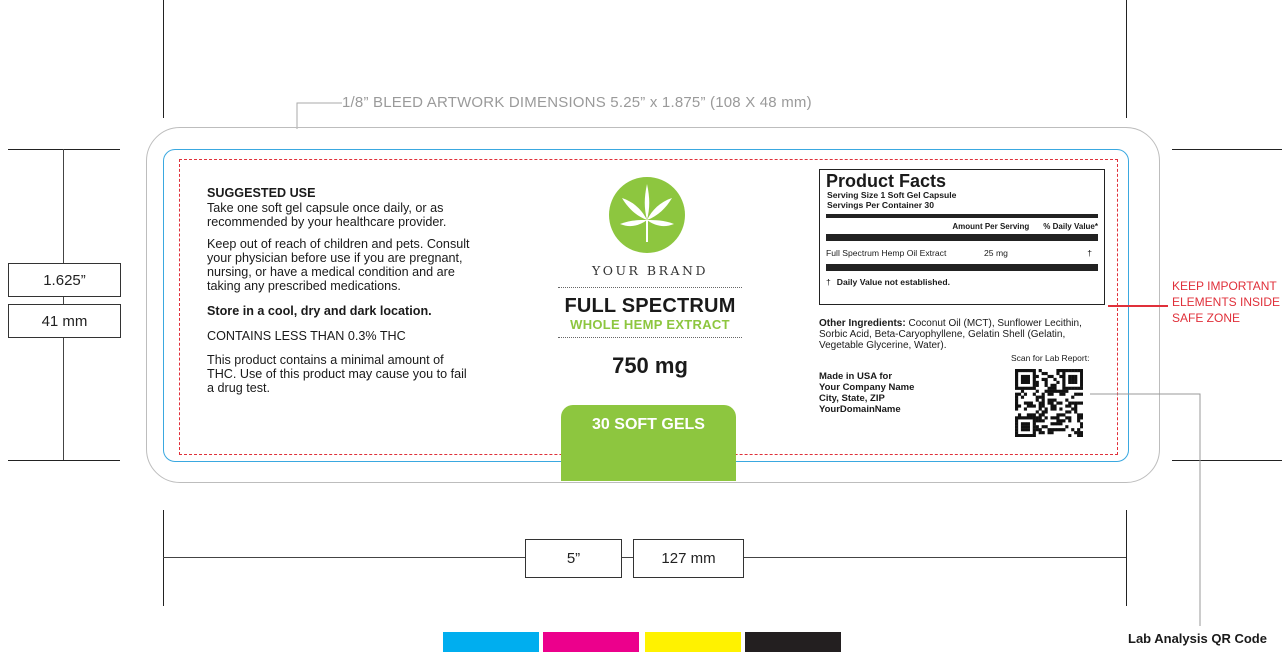 The width and height of the screenshot is (1288, 652). I want to click on serving-size: Serving Size 1 Soft Gel Capsule, so click(892, 195).